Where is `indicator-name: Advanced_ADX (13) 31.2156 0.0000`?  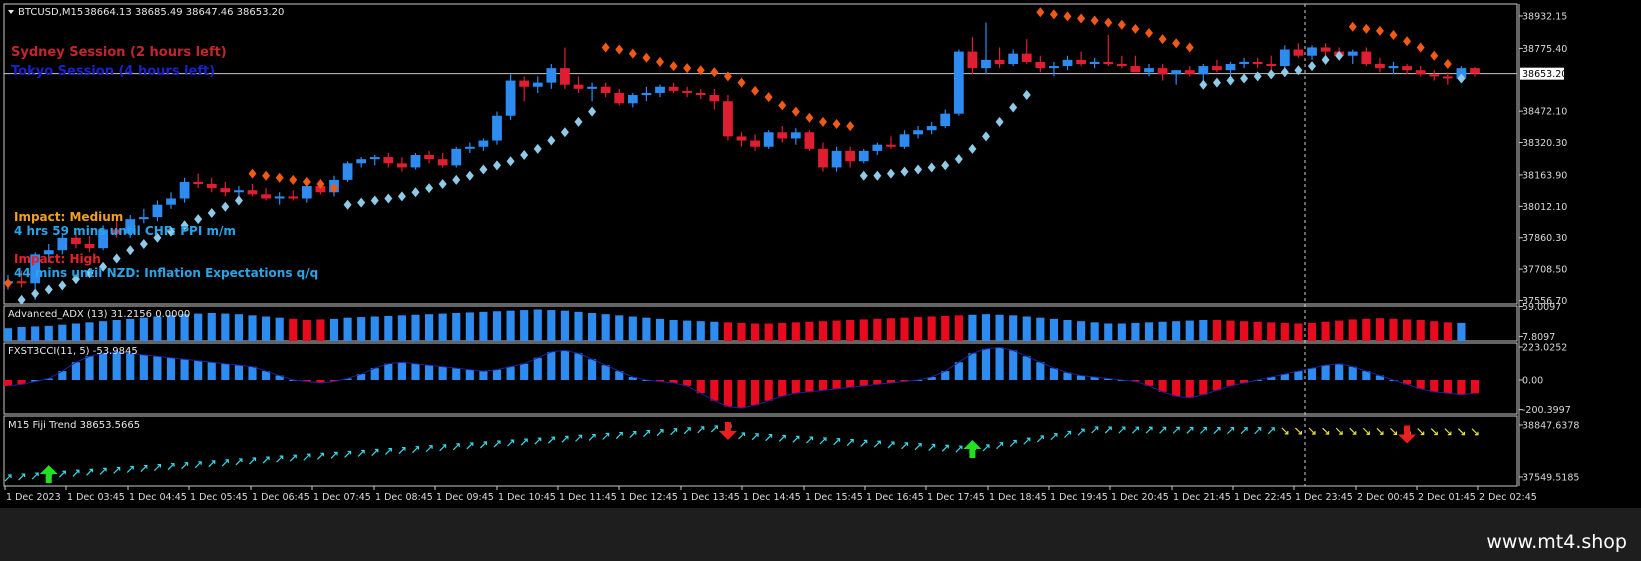
indicator-name: Advanced_ADX (13) 31.2156 0.0000 is located at coordinates (99, 314).